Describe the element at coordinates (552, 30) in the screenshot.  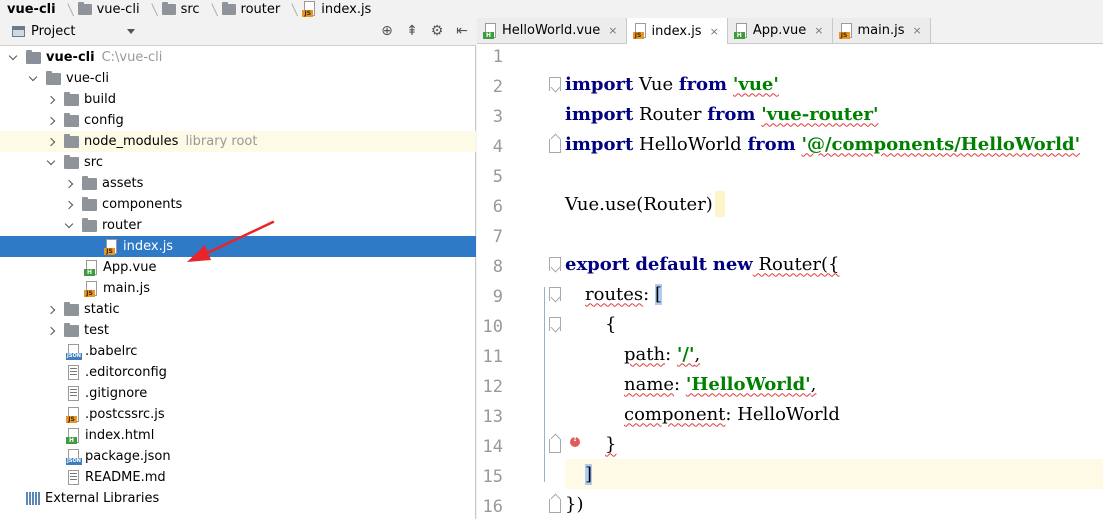
I see `tab-helloworld-vue: H HelloWorld.vue ×` at that location.